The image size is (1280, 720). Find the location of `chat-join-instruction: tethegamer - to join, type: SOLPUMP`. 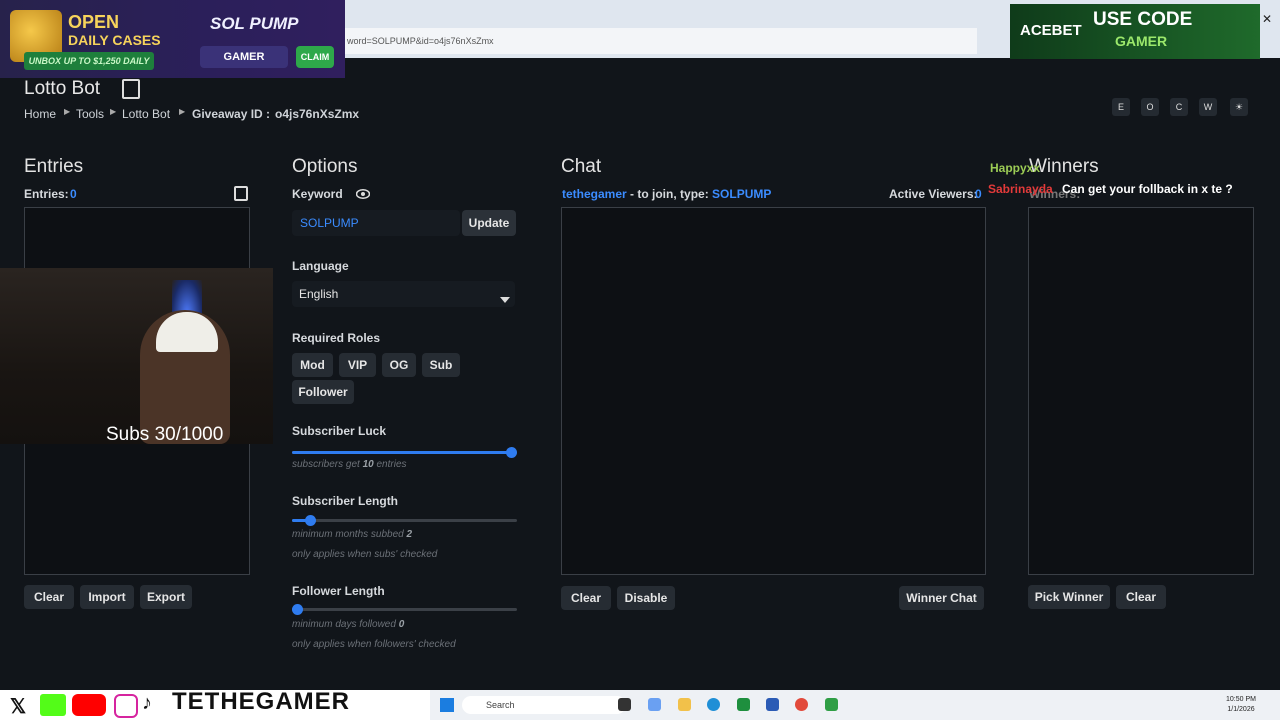

chat-join-instruction: tethegamer - to join, type: SOLPUMP is located at coordinates (667, 194).